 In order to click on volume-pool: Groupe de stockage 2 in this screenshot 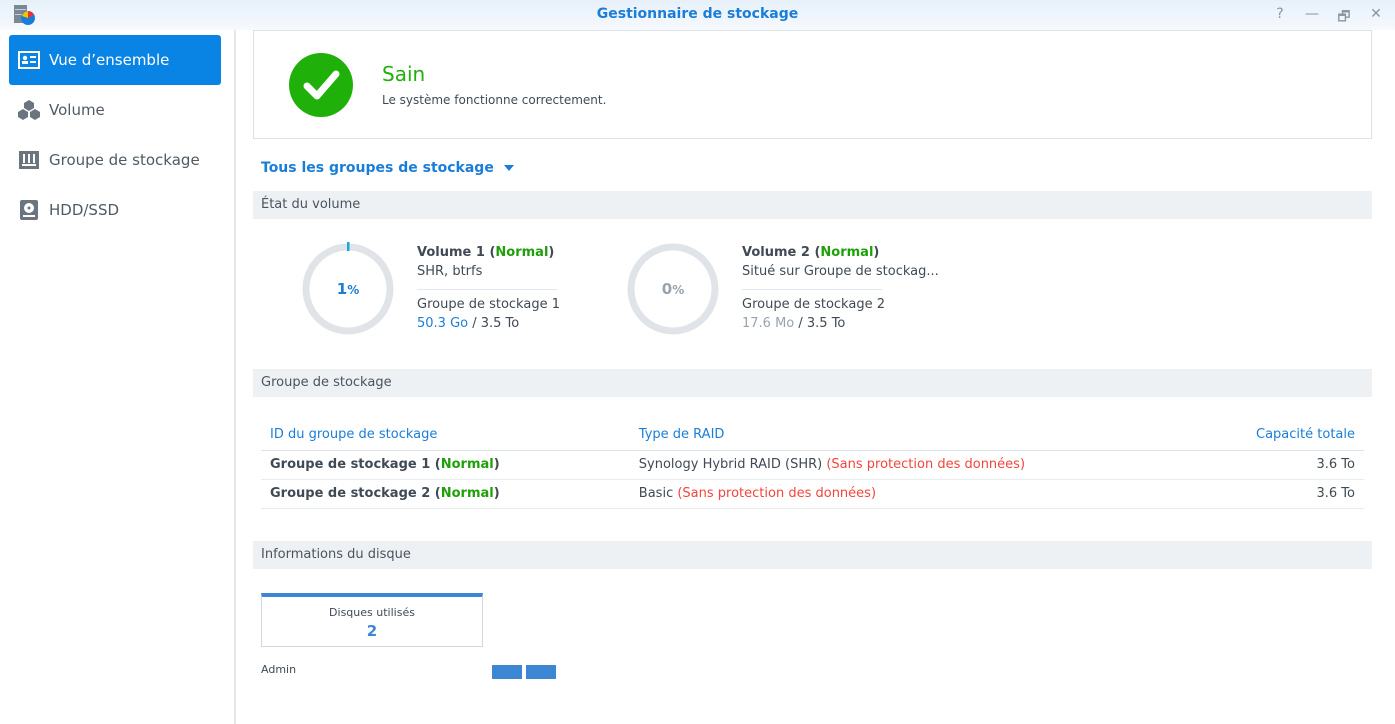, I will do `click(813, 304)`.